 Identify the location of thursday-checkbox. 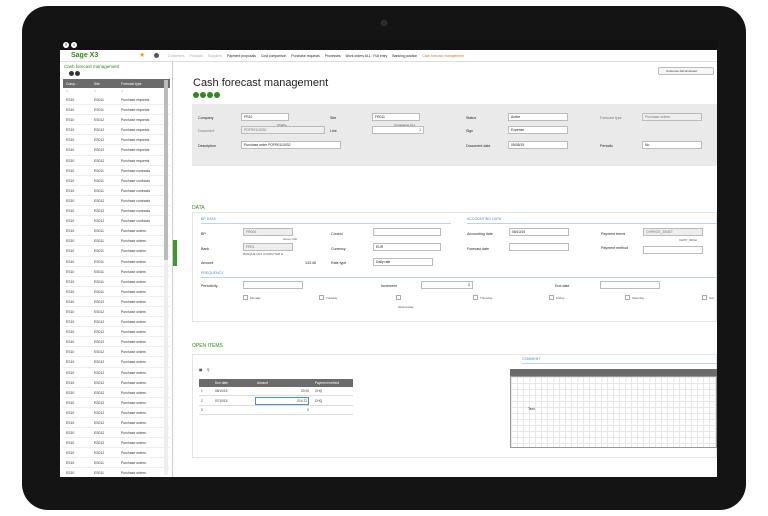
(475, 297).